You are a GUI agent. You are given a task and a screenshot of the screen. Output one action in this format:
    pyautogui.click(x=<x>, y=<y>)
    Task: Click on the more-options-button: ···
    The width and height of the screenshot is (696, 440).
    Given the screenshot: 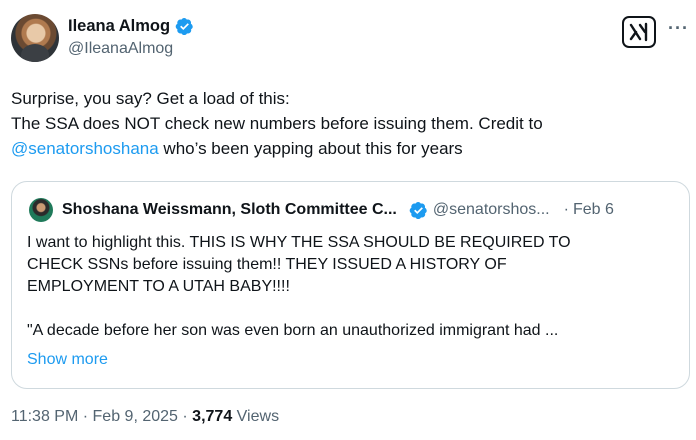 What is the action you would take?
    pyautogui.click(x=678, y=28)
    